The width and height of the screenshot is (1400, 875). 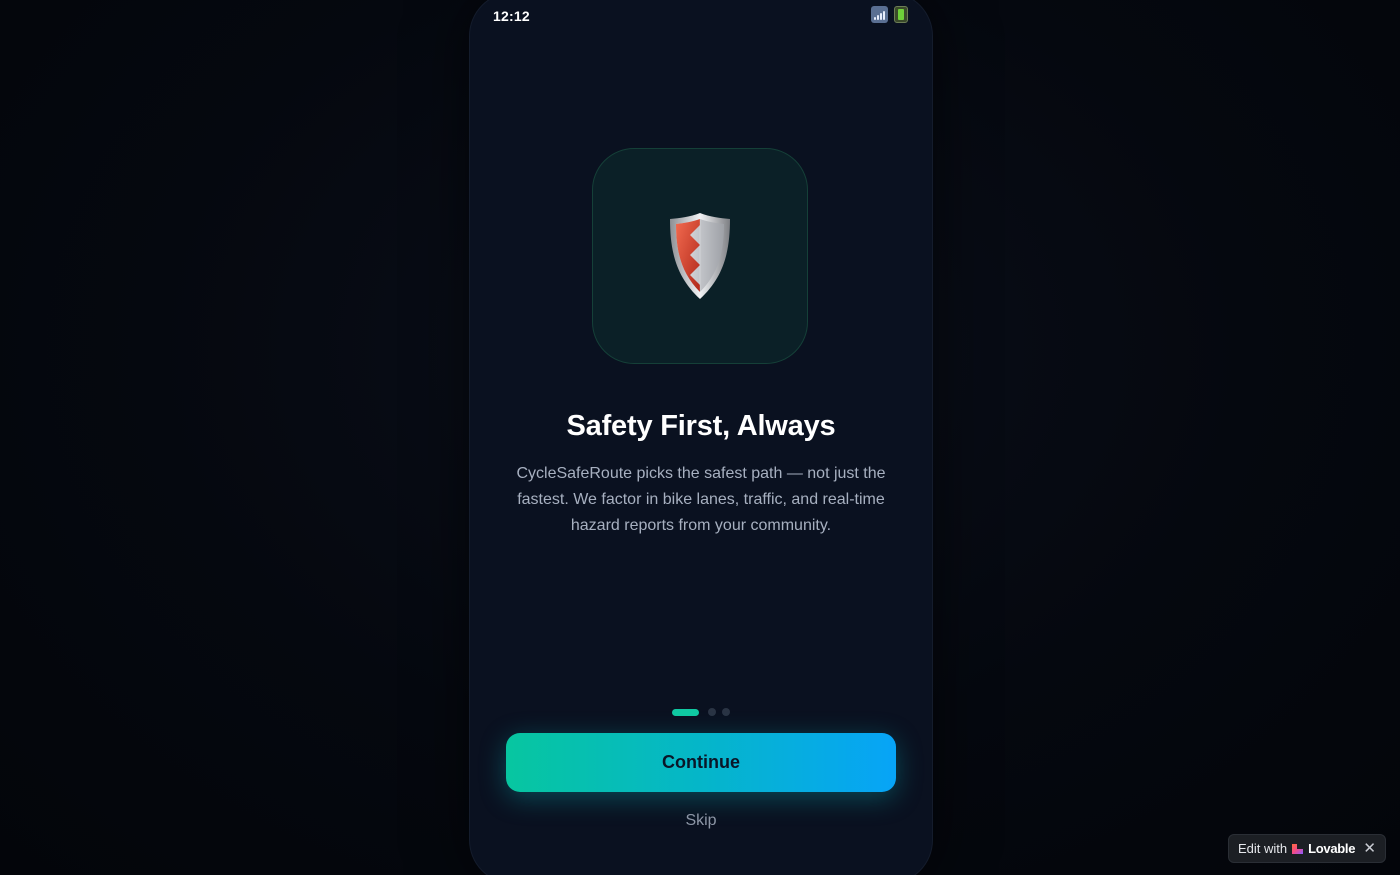 I want to click on edit-with-lovable-badge: Edit with Lovable ✕, so click(x=1307, y=848).